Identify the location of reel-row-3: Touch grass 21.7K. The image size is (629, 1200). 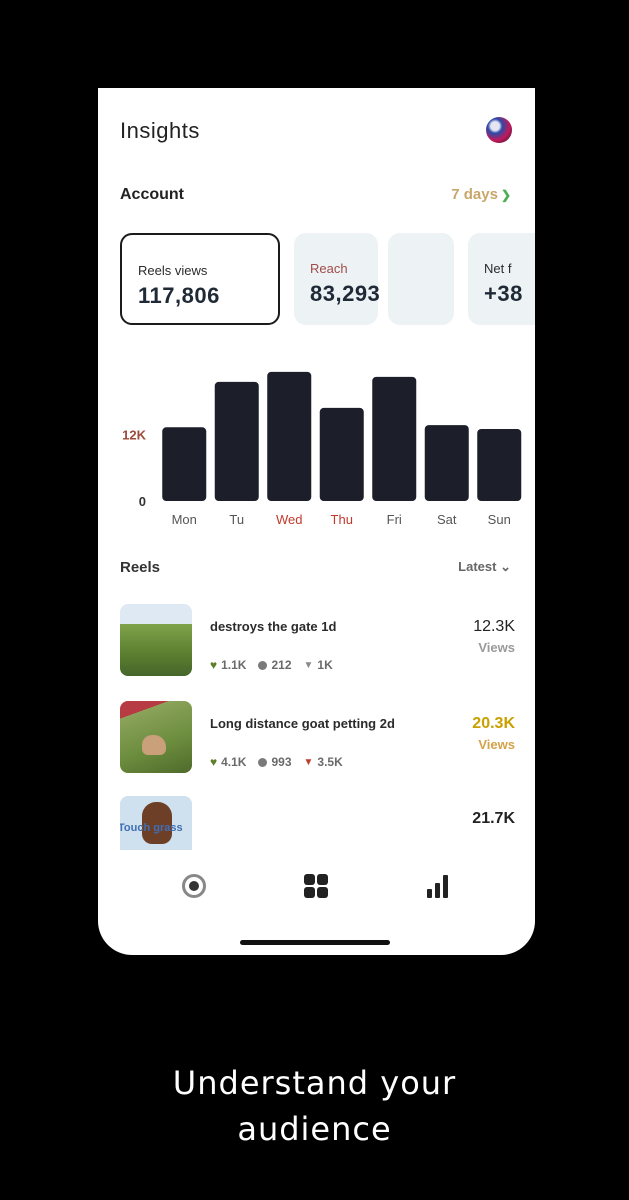
(317, 823).